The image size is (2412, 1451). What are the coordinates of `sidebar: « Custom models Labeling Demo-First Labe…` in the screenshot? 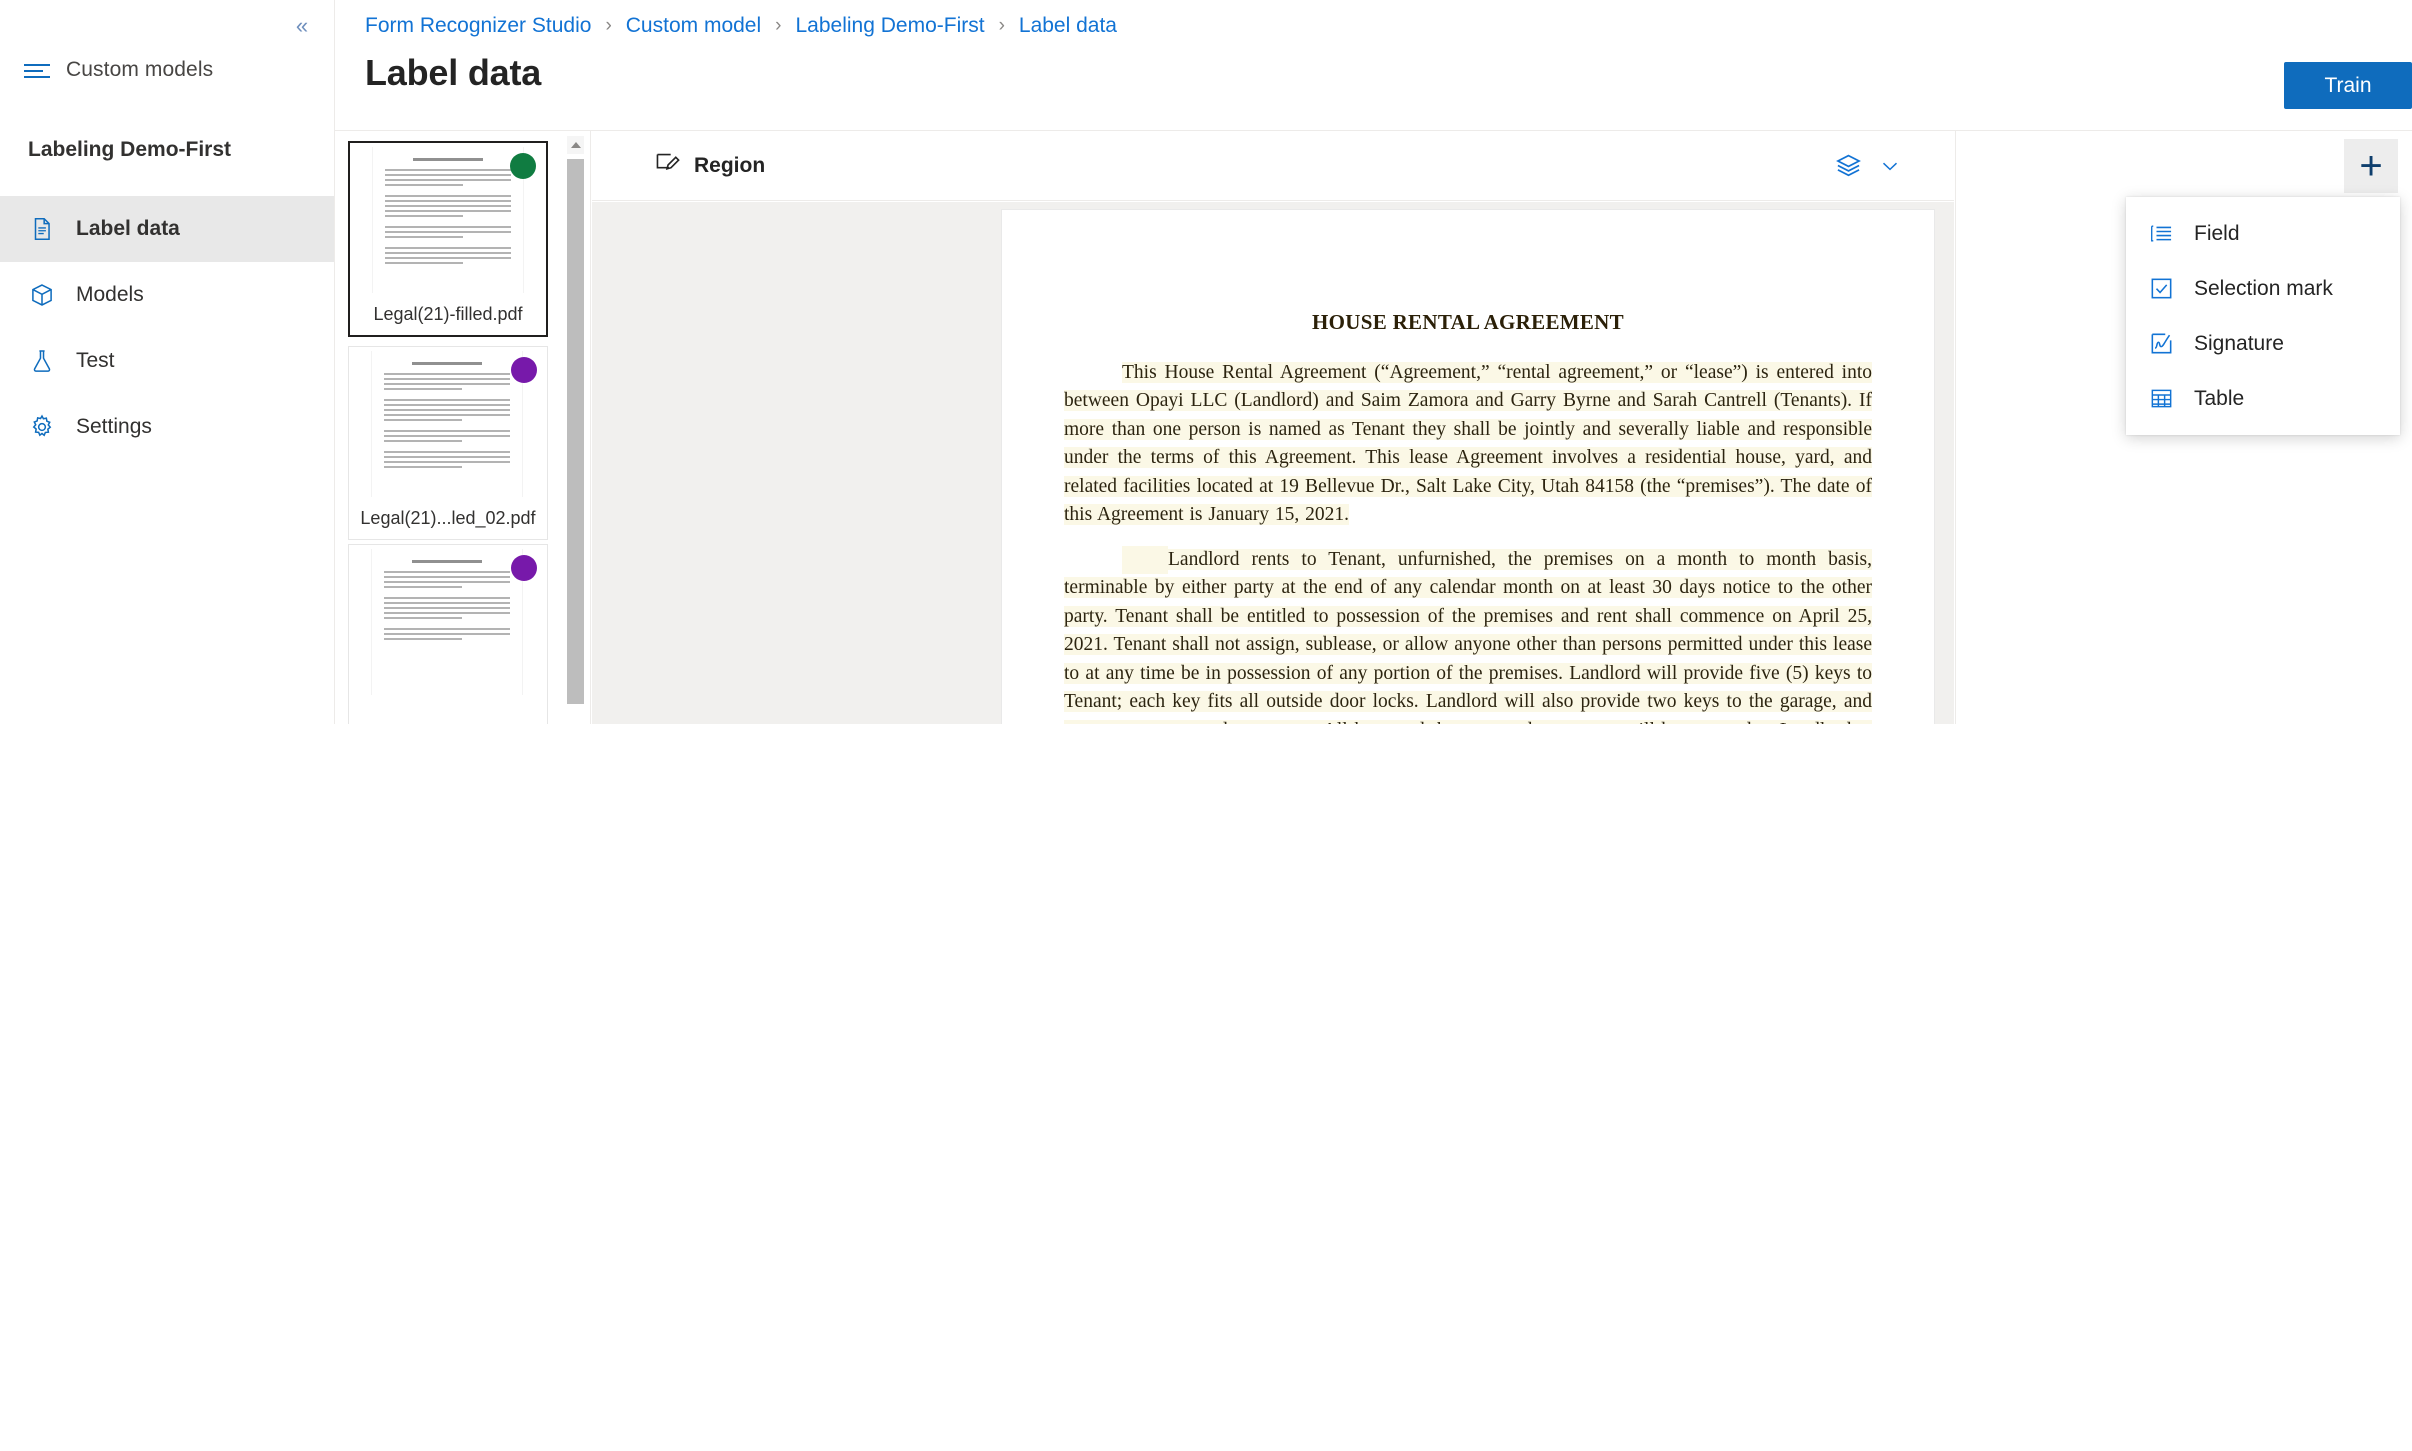 It's located at (167, 362).